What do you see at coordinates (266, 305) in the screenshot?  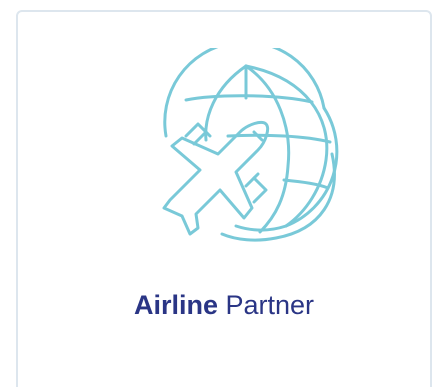 I see `card-title-rest: Partner` at bounding box center [266, 305].